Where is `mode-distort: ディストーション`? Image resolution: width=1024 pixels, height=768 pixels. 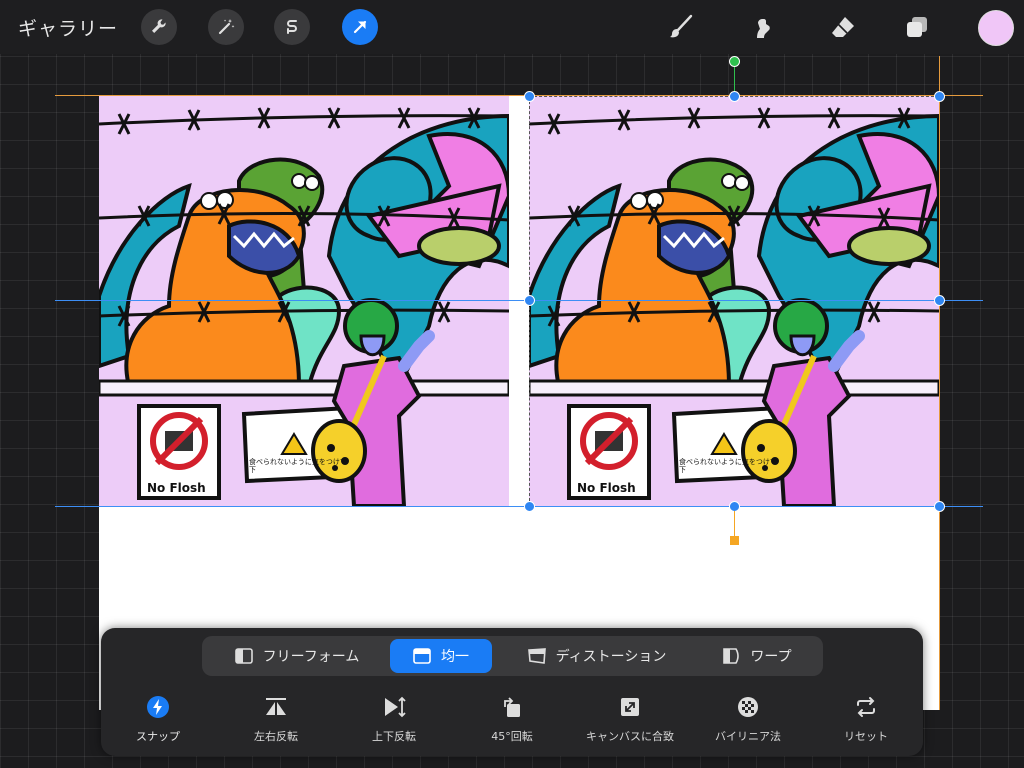 mode-distort: ディストーション is located at coordinates (597, 656).